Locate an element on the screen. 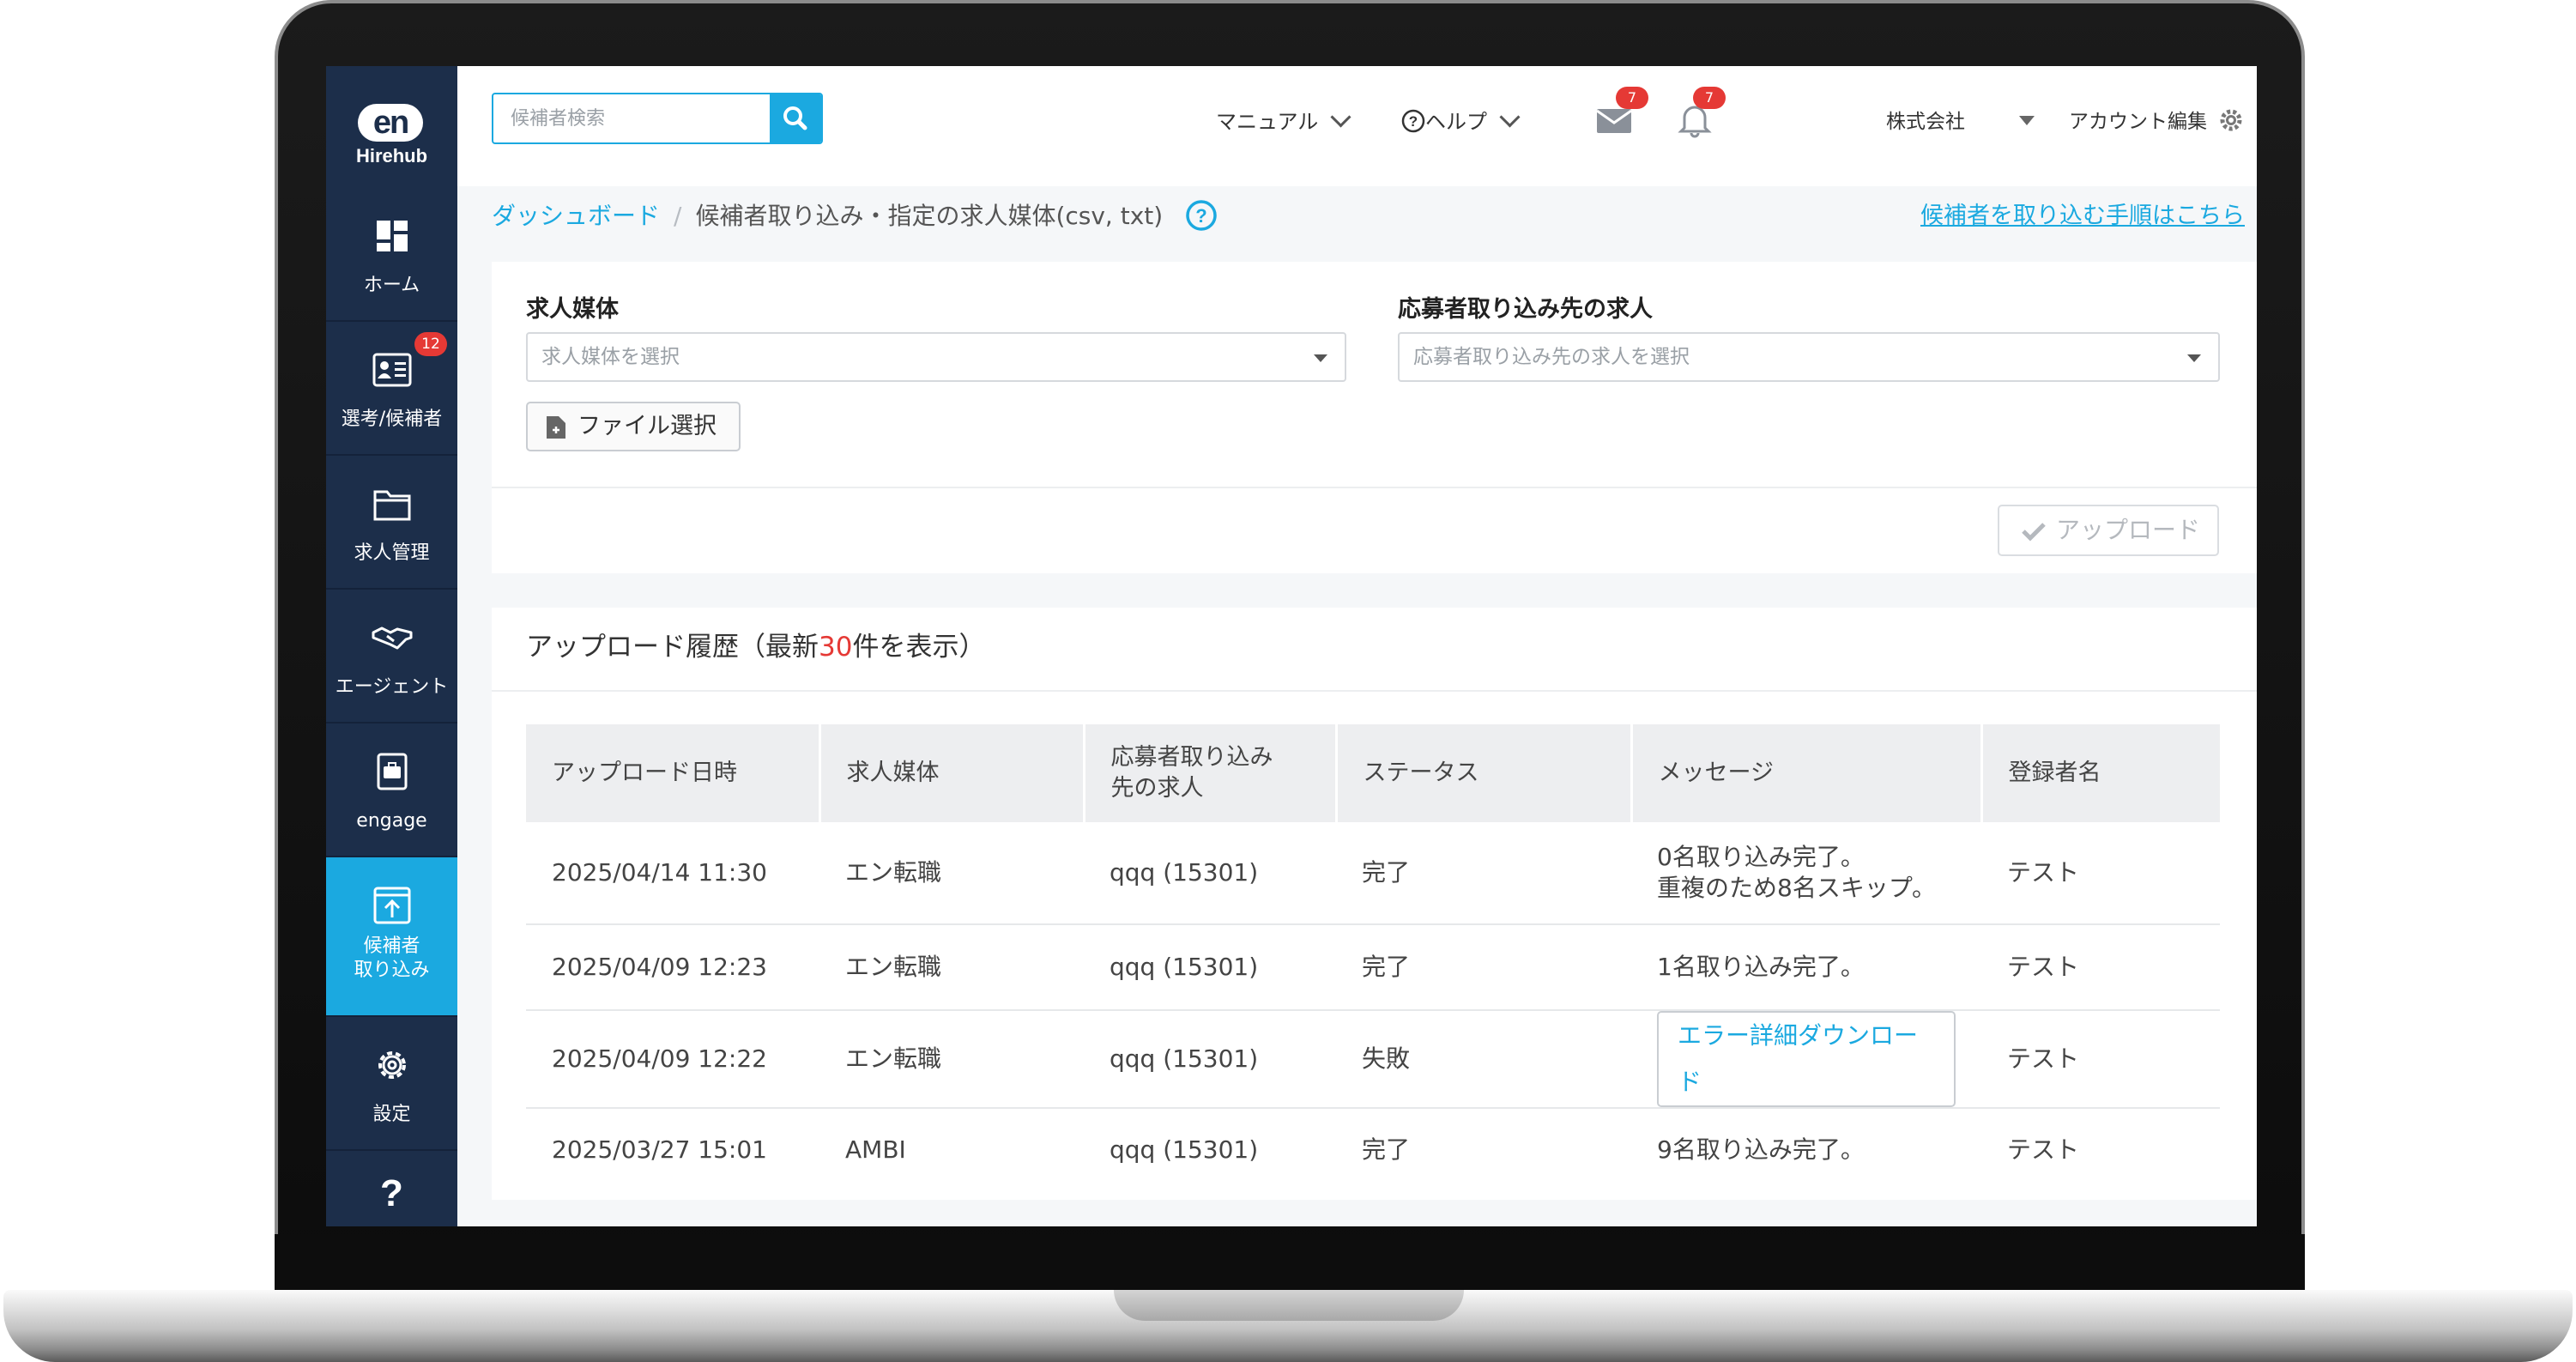 The width and height of the screenshot is (2576, 1362). error-detail-download-button: エラー詳細ダウンロード is located at coordinates (1806, 1059).